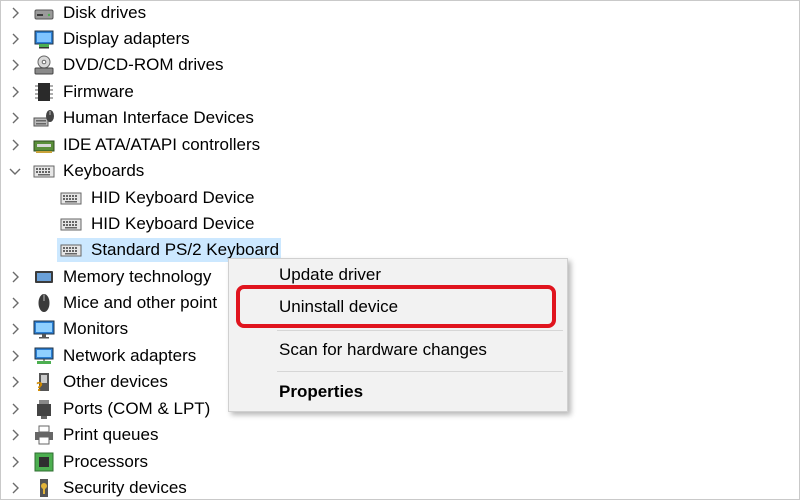 Image resolution: width=800 pixels, height=504 pixels. Describe the element at coordinates (44, 462) in the screenshot. I see `processor-icon` at that location.